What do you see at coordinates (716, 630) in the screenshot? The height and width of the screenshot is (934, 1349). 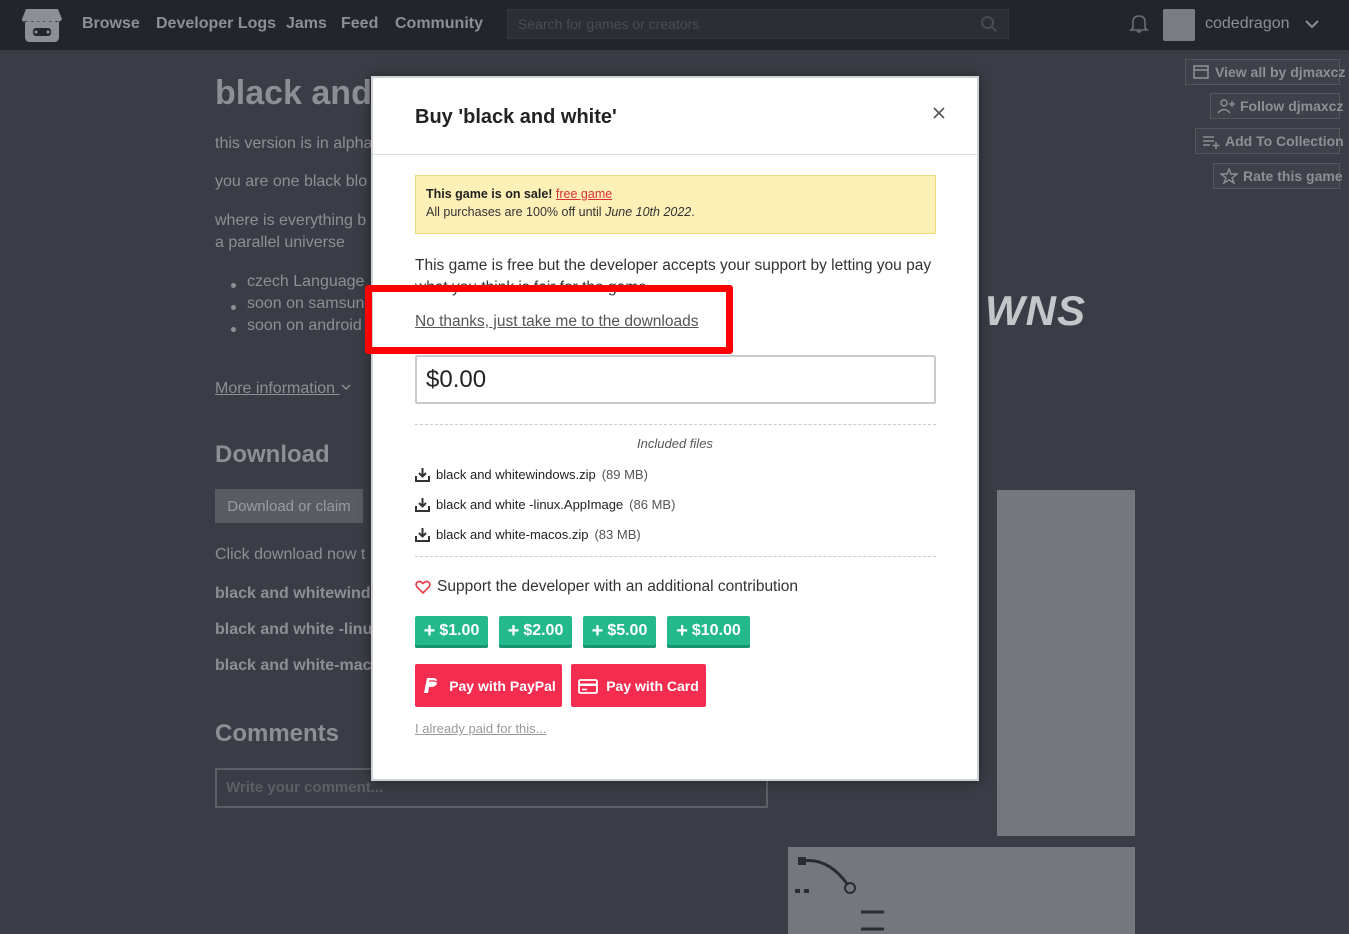 I see `amount-label: $10.00` at bounding box center [716, 630].